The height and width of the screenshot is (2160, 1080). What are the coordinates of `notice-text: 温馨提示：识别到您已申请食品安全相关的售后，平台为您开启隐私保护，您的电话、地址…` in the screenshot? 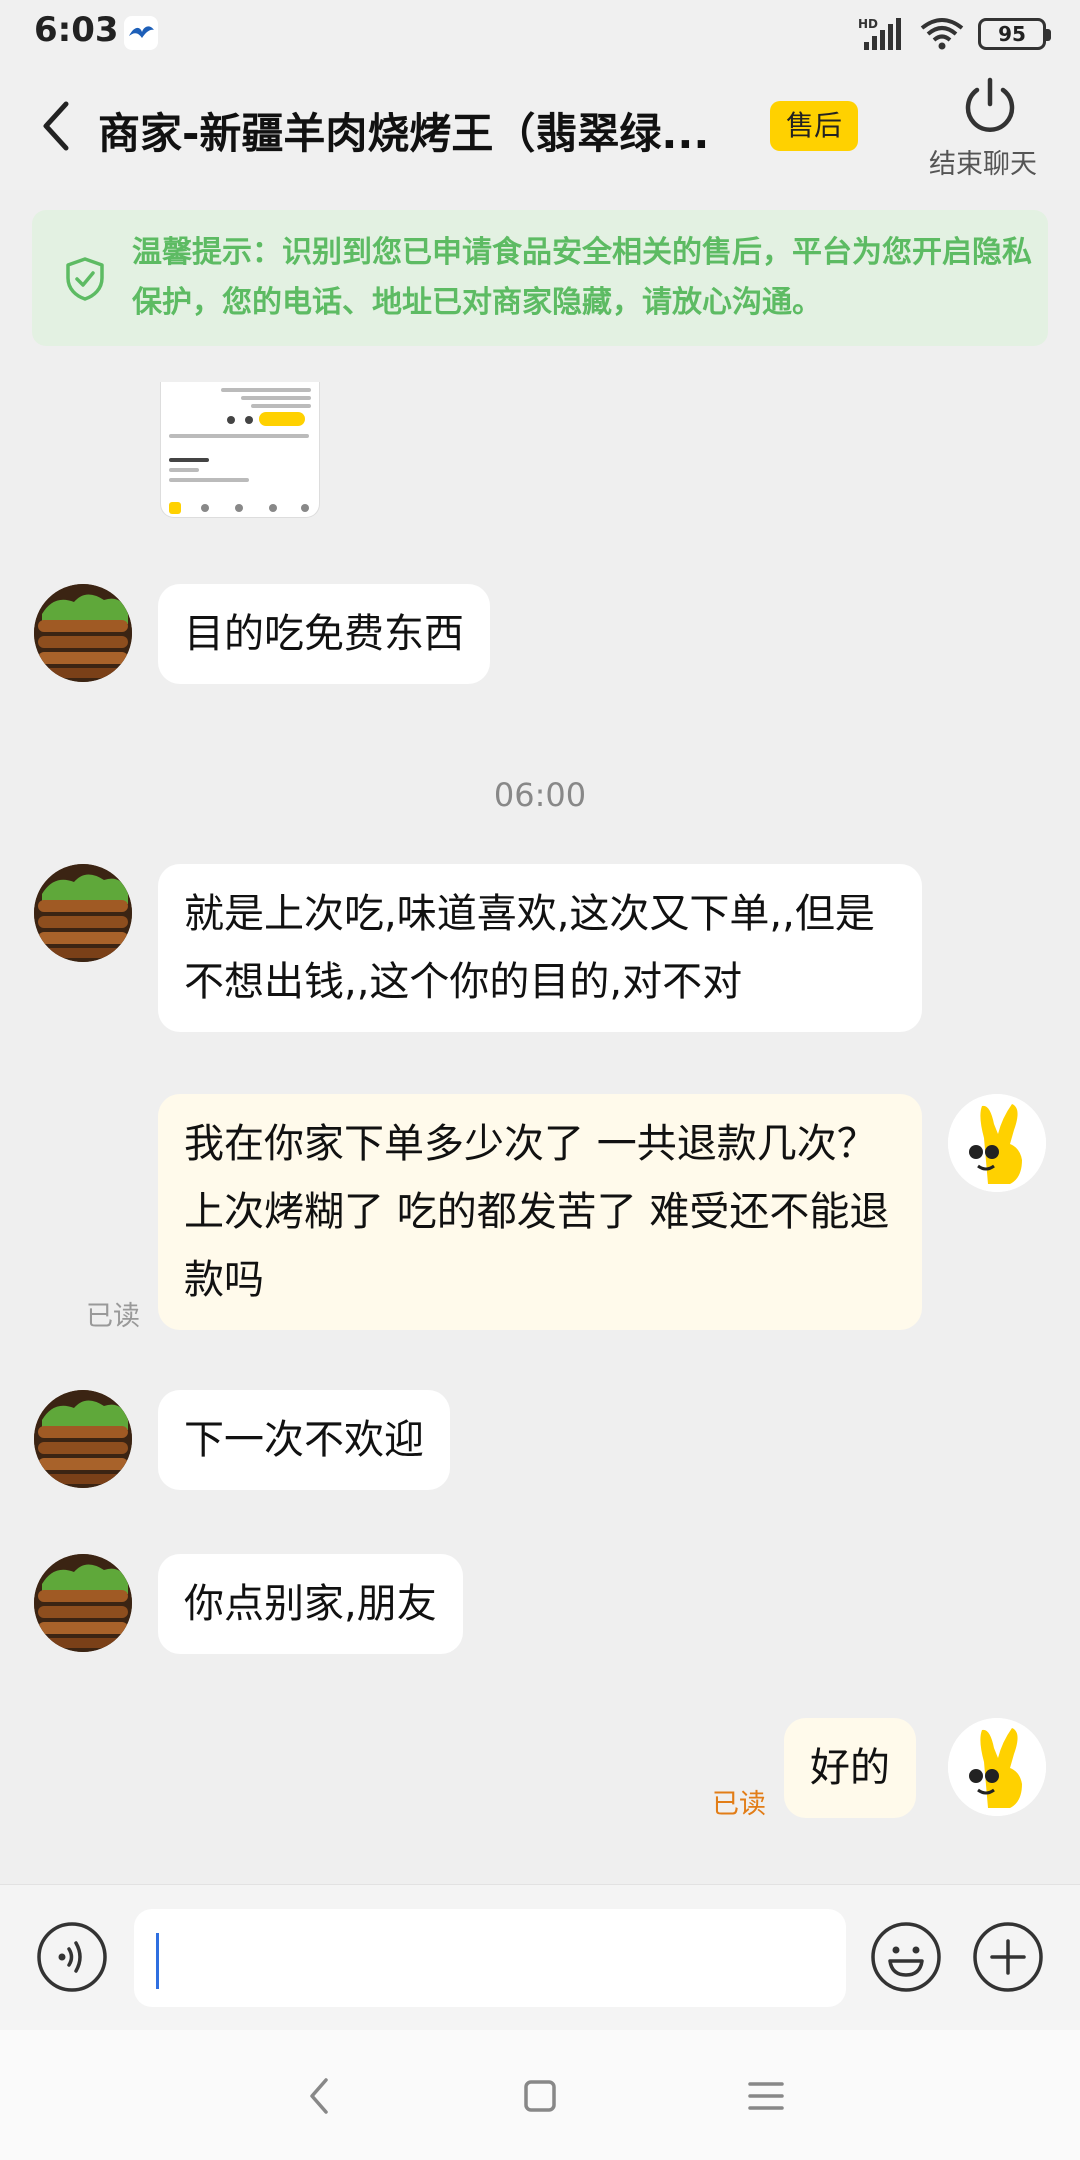 It's located at (582, 277).